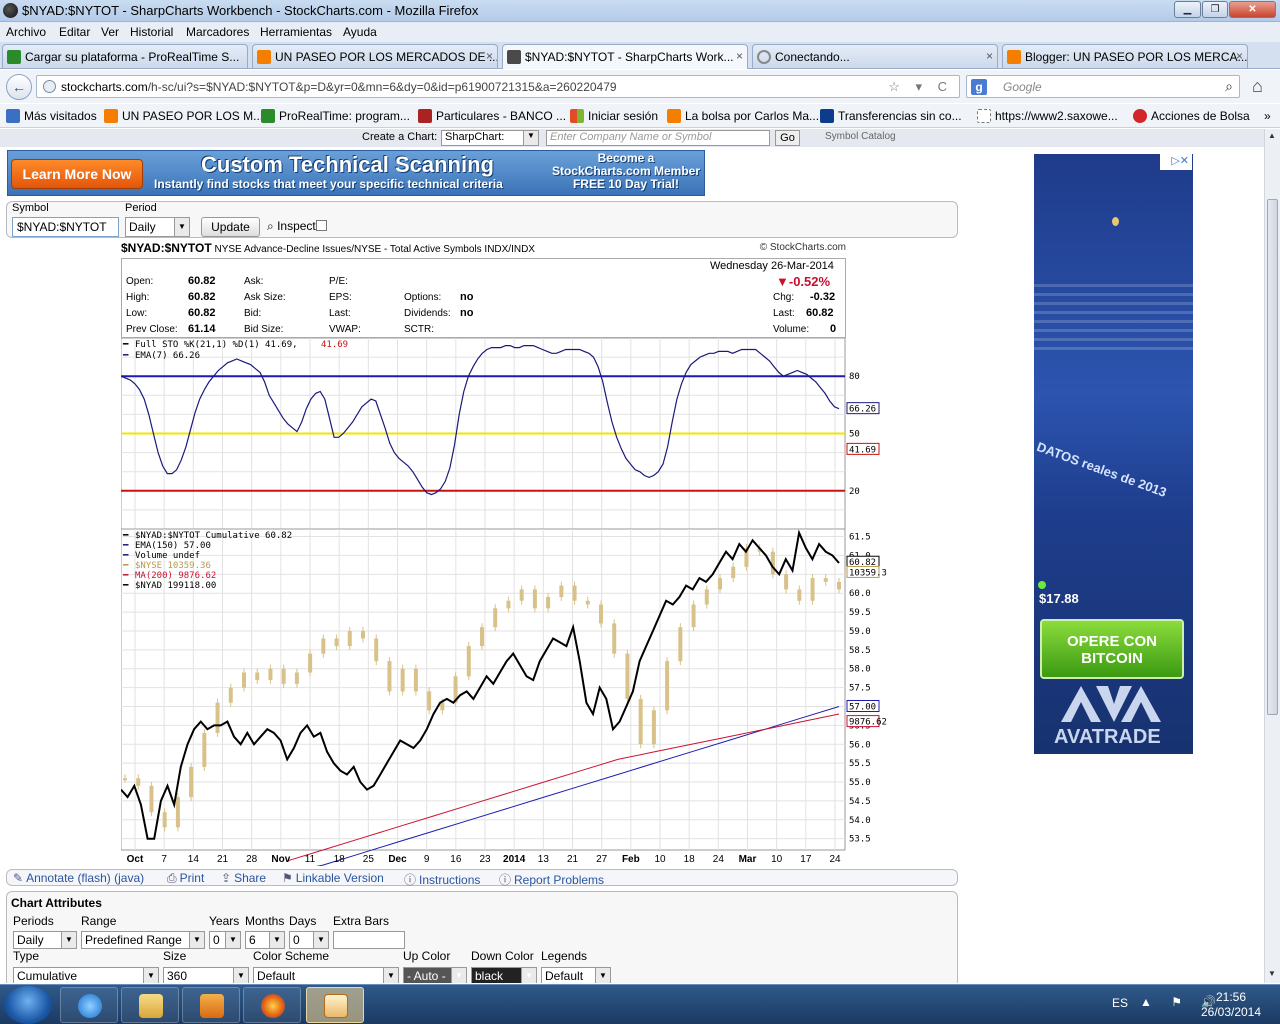 Image resolution: width=1280 pixels, height=1024 pixels. I want to click on sto-level-label: 50, so click(854, 435).